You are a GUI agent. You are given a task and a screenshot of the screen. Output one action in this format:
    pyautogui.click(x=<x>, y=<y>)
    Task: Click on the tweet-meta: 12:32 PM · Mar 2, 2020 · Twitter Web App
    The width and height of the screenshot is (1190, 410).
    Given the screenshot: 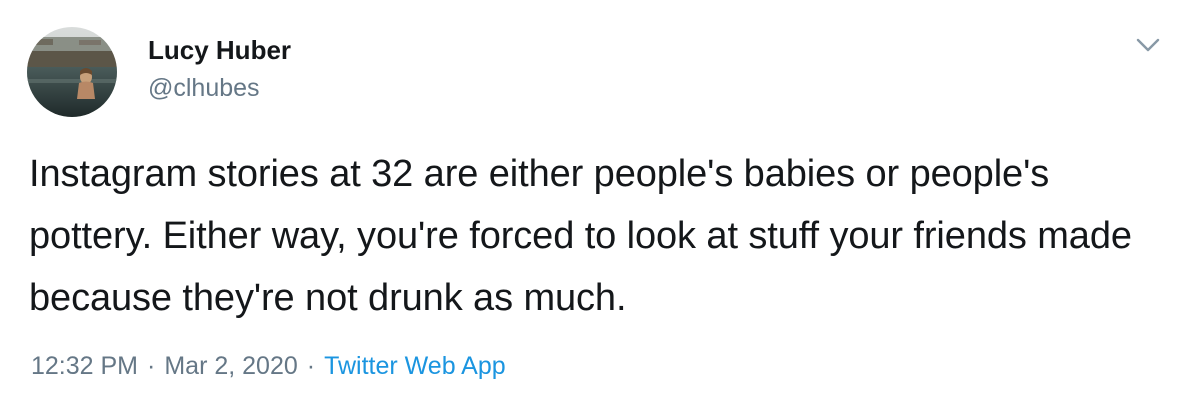 What is the action you would take?
    pyautogui.click(x=268, y=366)
    